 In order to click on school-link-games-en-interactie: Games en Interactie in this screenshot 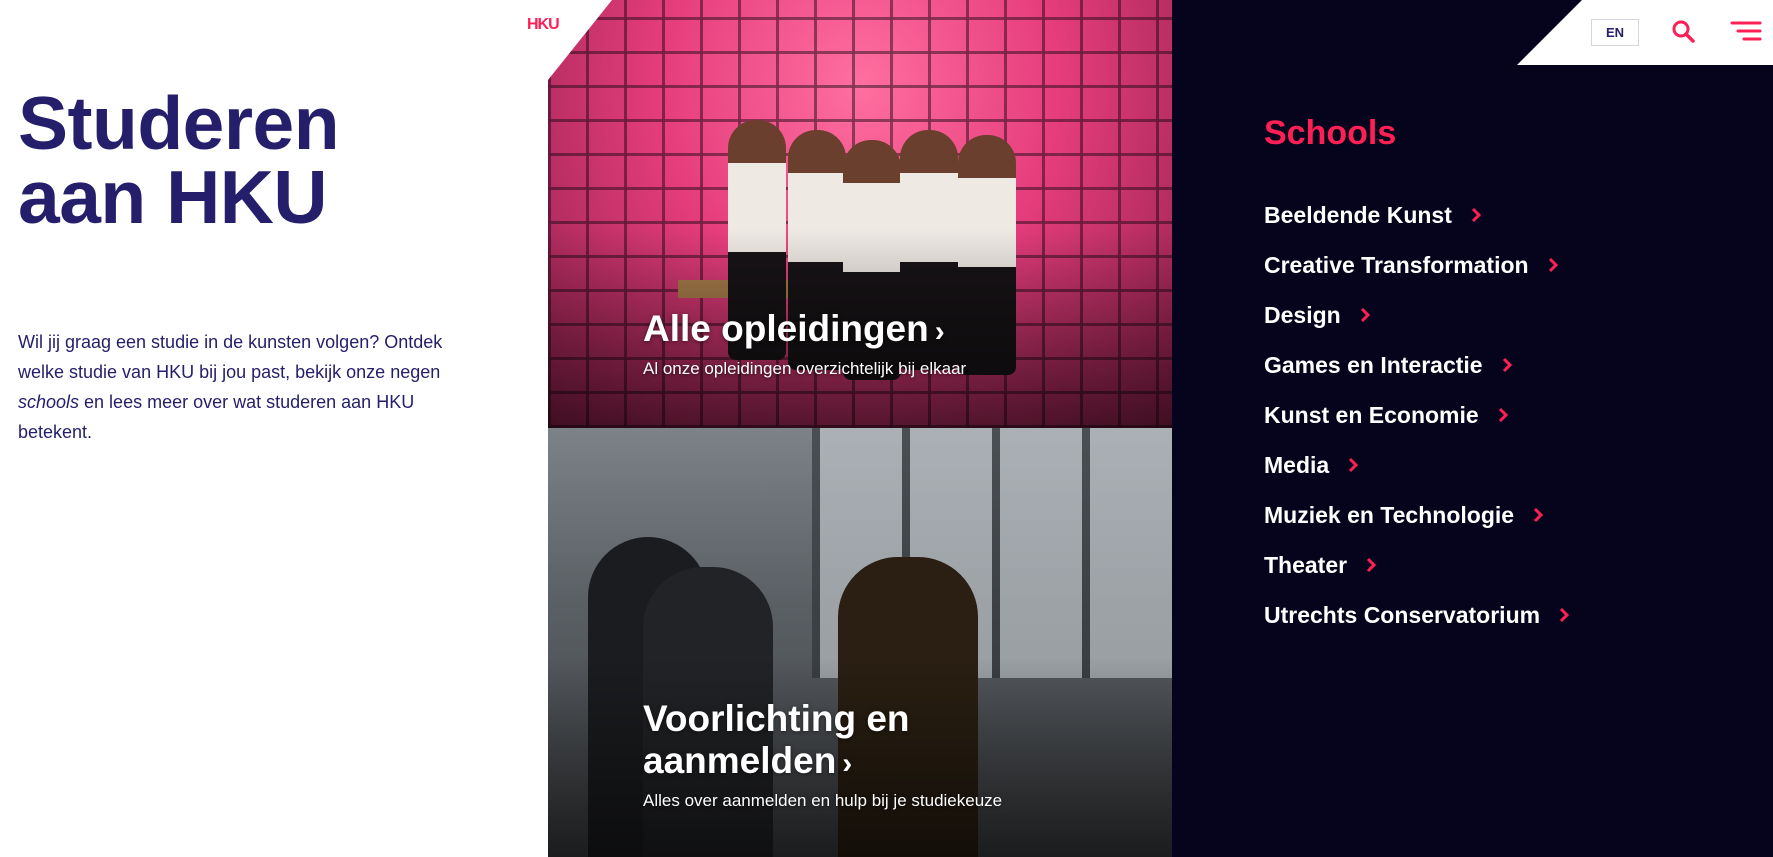, I will do `click(1417, 365)`.